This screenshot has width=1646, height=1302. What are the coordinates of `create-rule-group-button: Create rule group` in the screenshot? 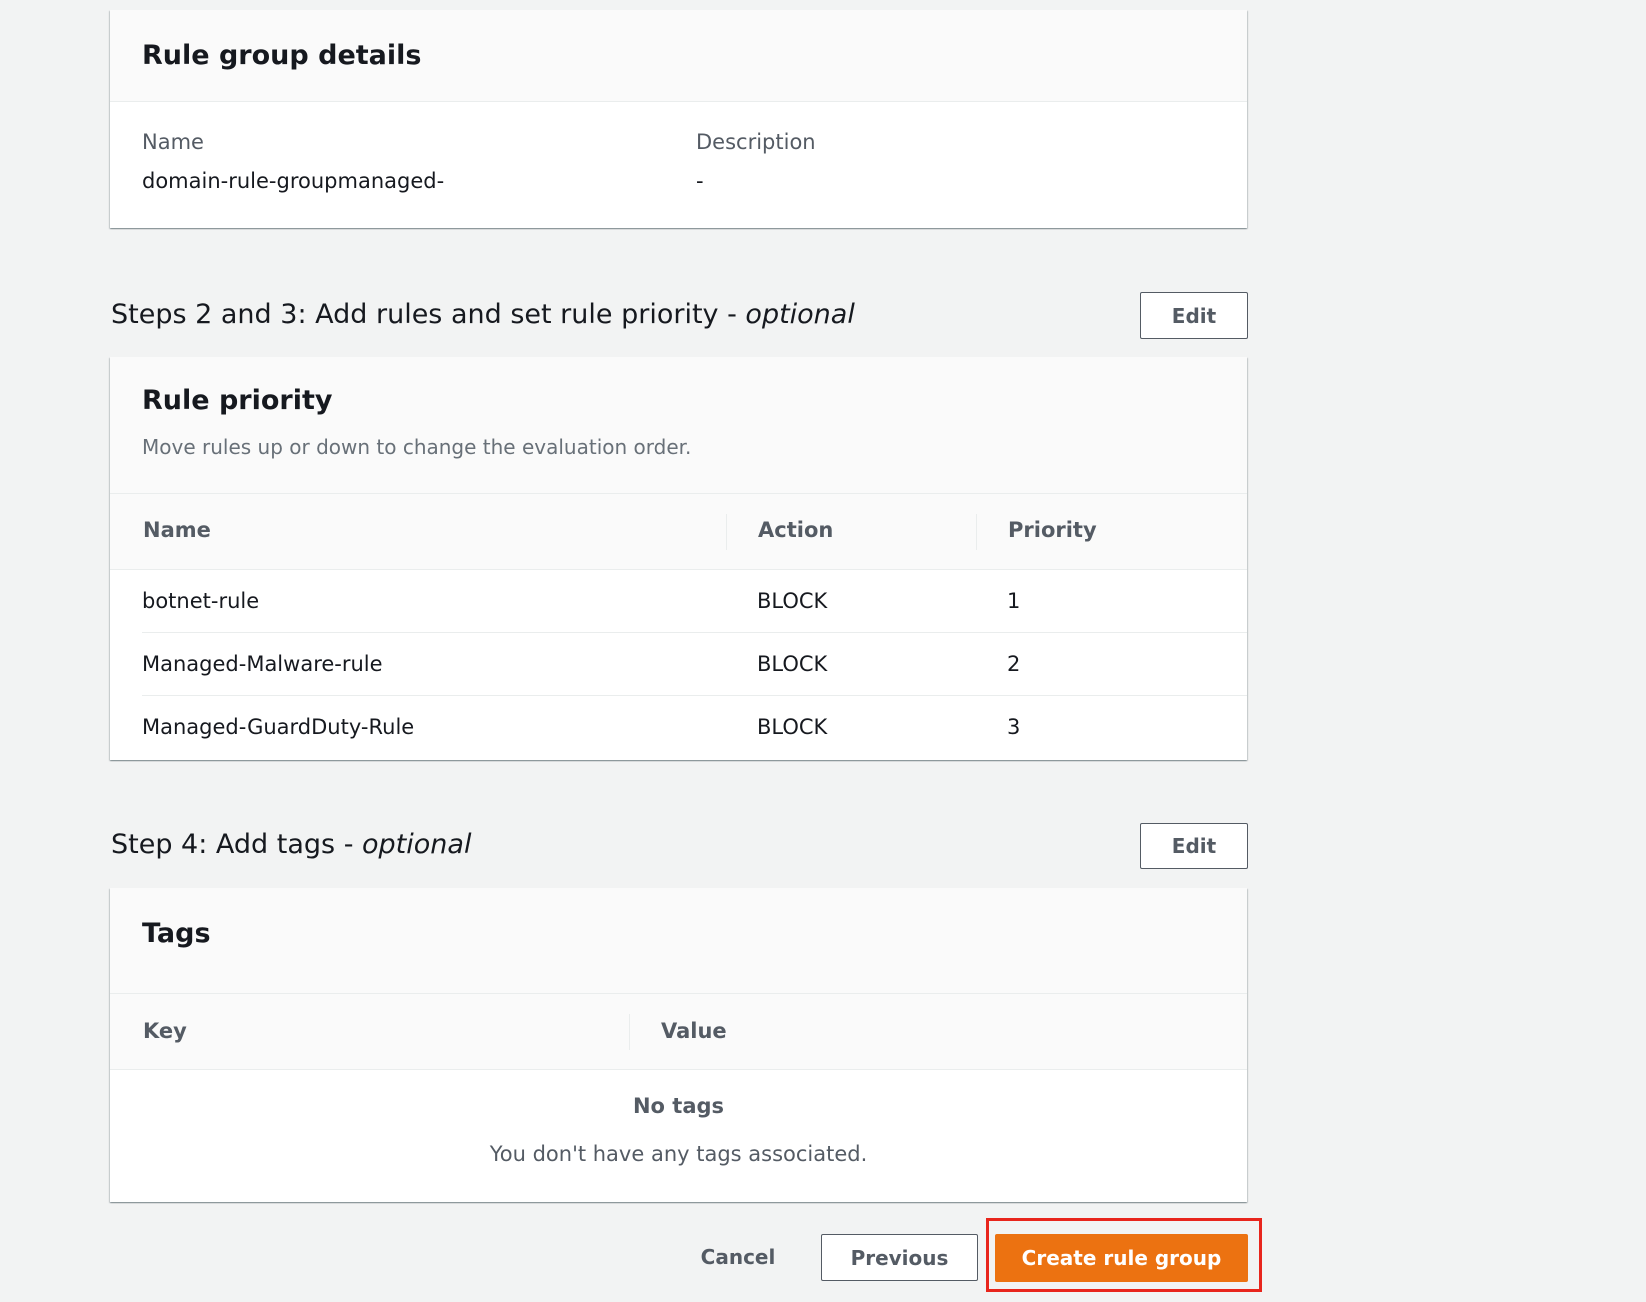 It's located at (1121, 1258).